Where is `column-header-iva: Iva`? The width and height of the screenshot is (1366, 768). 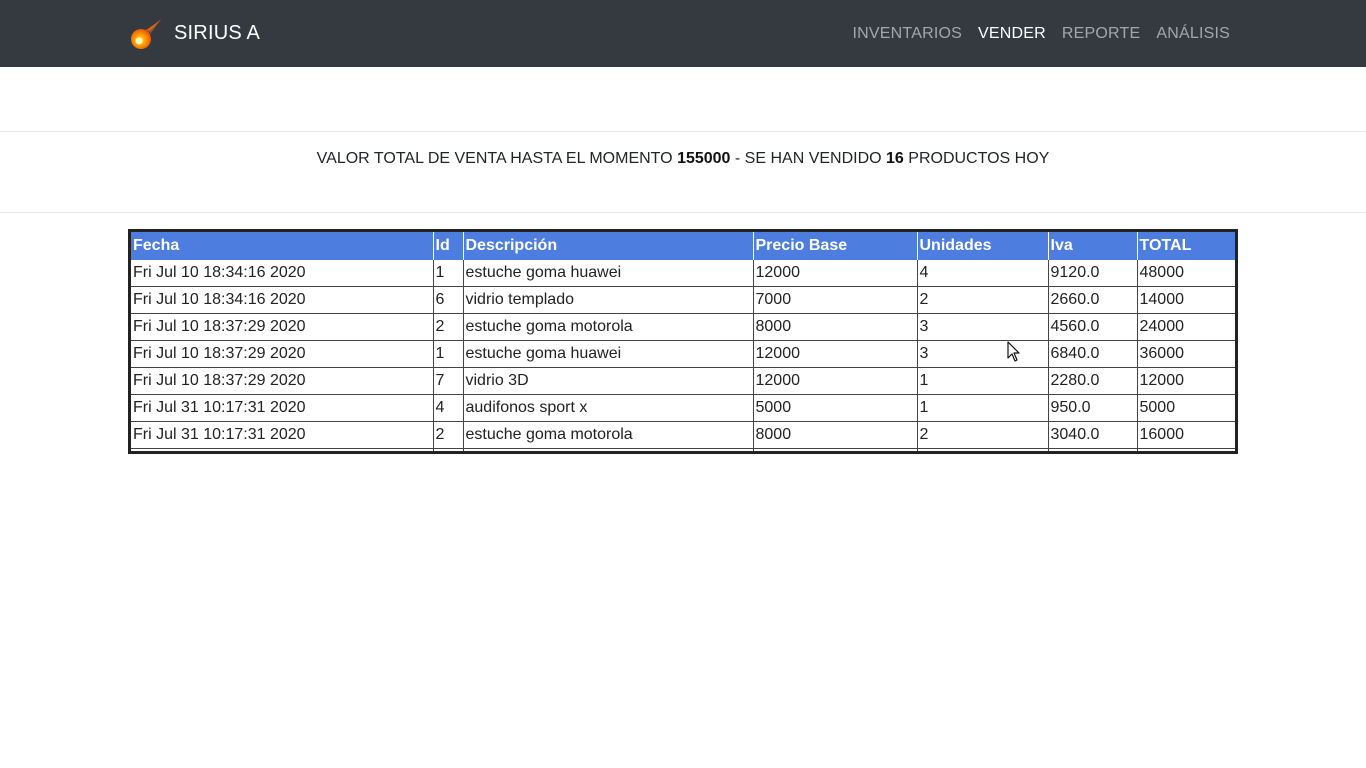 column-header-iva: Iva is located at coordinates (1093, 246).